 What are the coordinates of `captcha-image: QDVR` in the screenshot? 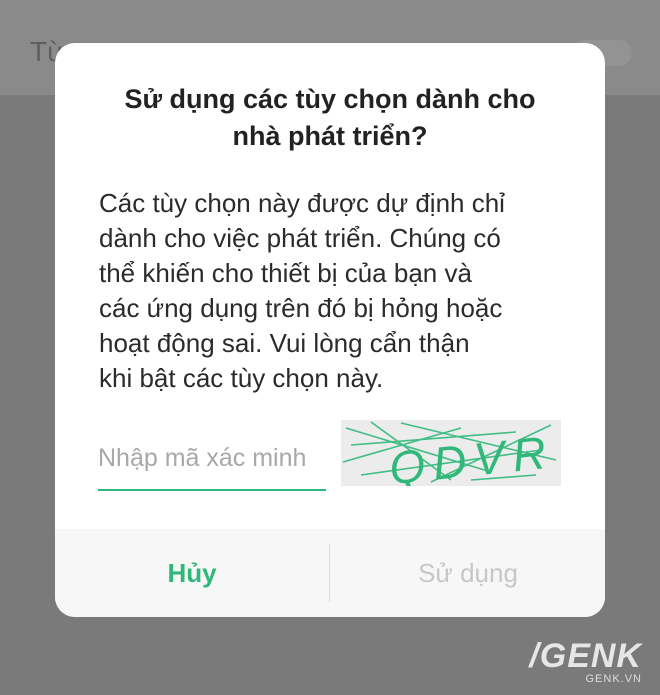 It's located at (451, 457).